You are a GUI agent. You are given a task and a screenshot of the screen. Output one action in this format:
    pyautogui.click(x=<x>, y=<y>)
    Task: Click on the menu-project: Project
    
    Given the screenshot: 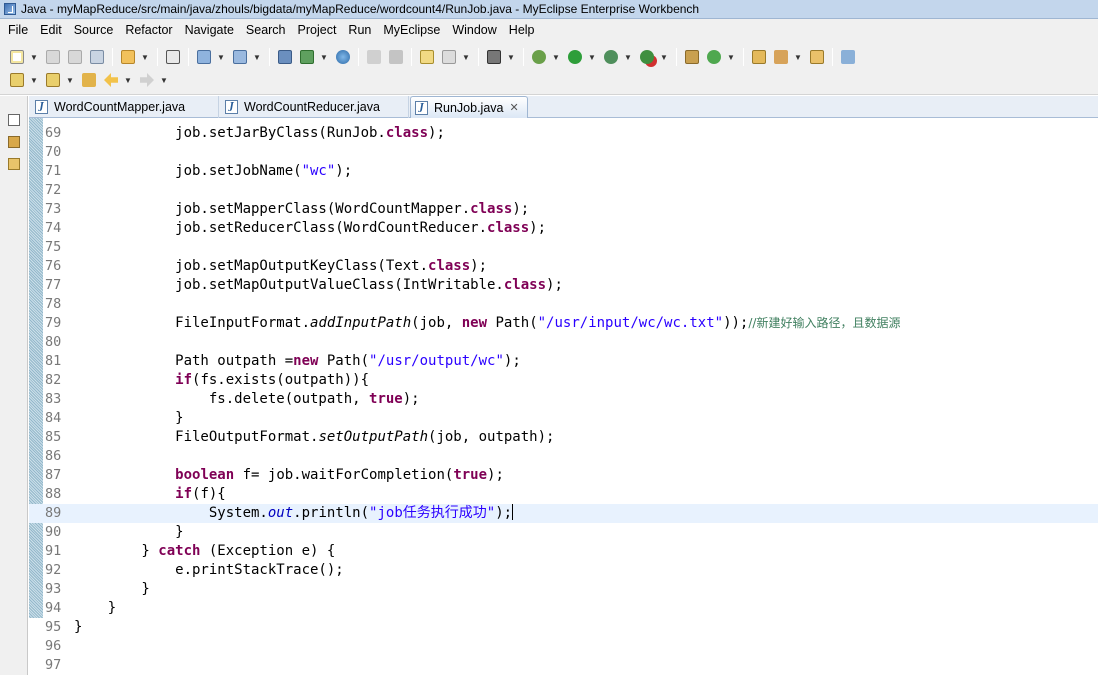 What is the action you would take?
    pyautogui.click(x=317, y=30)
    